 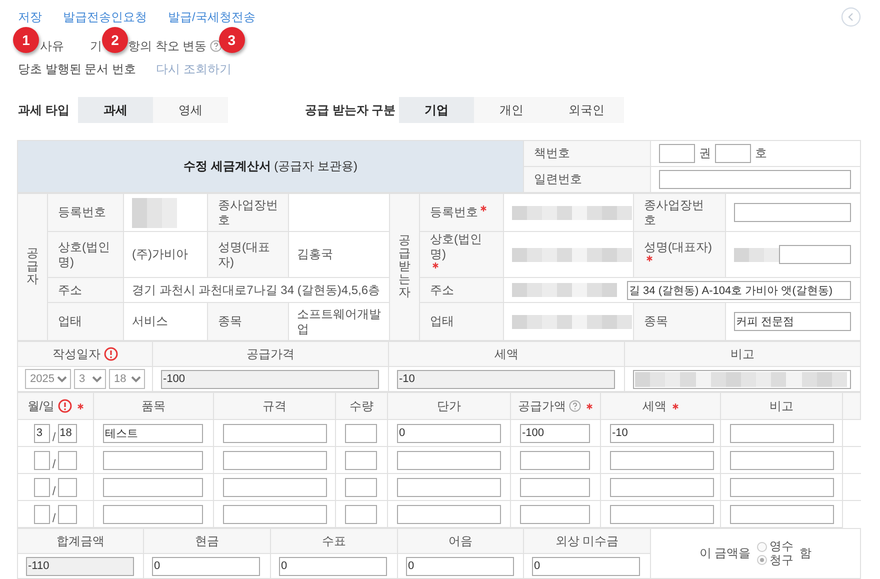 I want to click on chevron-left-icon, so click(x=851, y=17).